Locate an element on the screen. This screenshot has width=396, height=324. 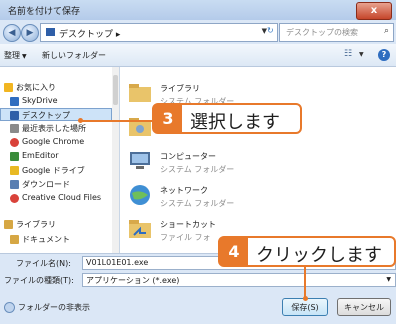
step-number-badge: 4 is located at coordinates (234, 251).